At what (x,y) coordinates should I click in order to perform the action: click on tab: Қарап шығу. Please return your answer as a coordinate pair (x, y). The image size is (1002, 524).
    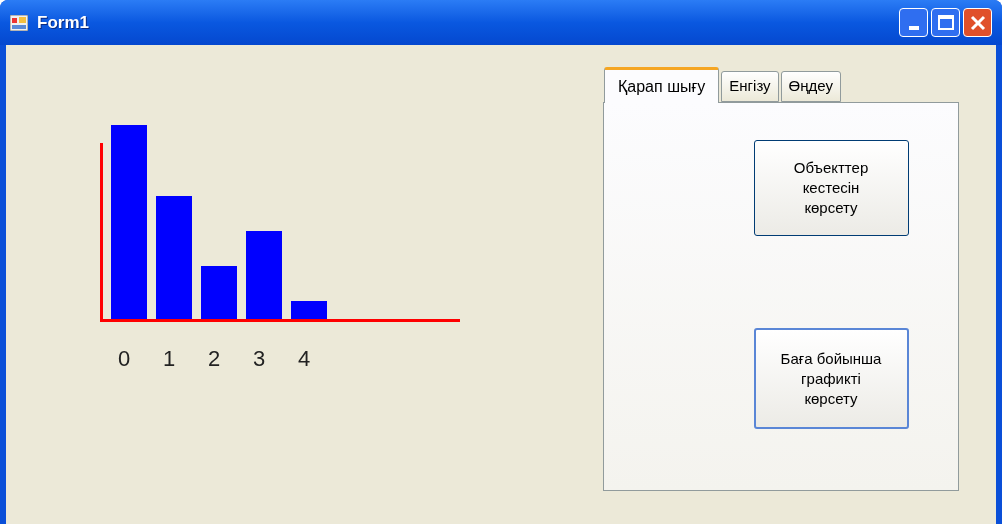
    Looking at the image, I should click on (662, 85).